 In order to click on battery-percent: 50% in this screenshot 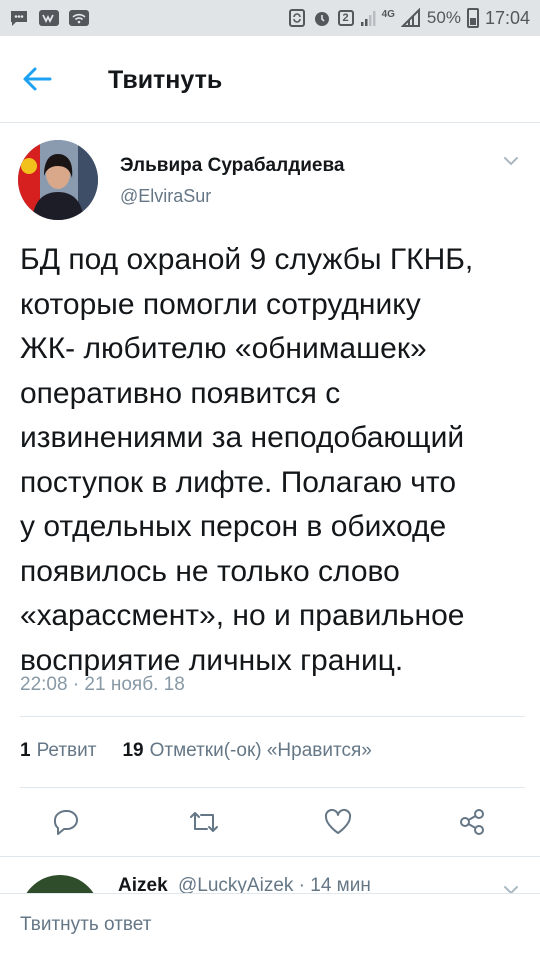, I will do `click(443, 17)`.